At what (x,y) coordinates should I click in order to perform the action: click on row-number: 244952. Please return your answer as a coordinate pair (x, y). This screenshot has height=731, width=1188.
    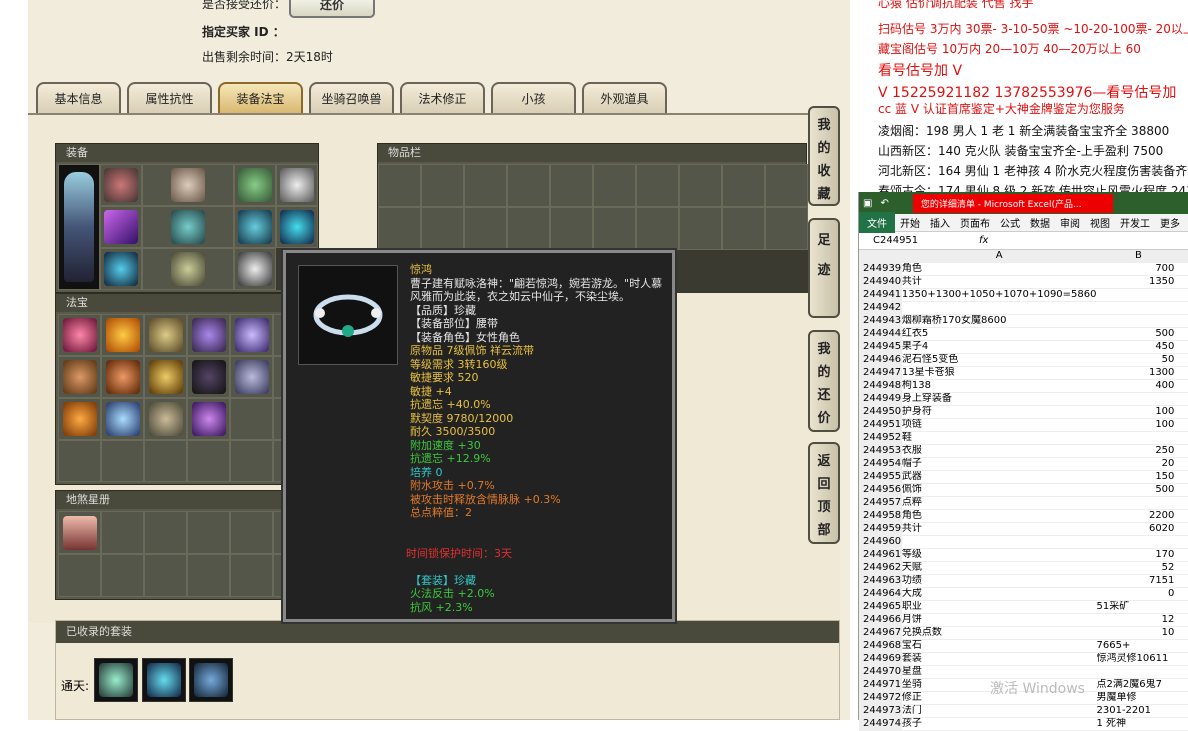
    Looking at the image, I should click on (880, 438).